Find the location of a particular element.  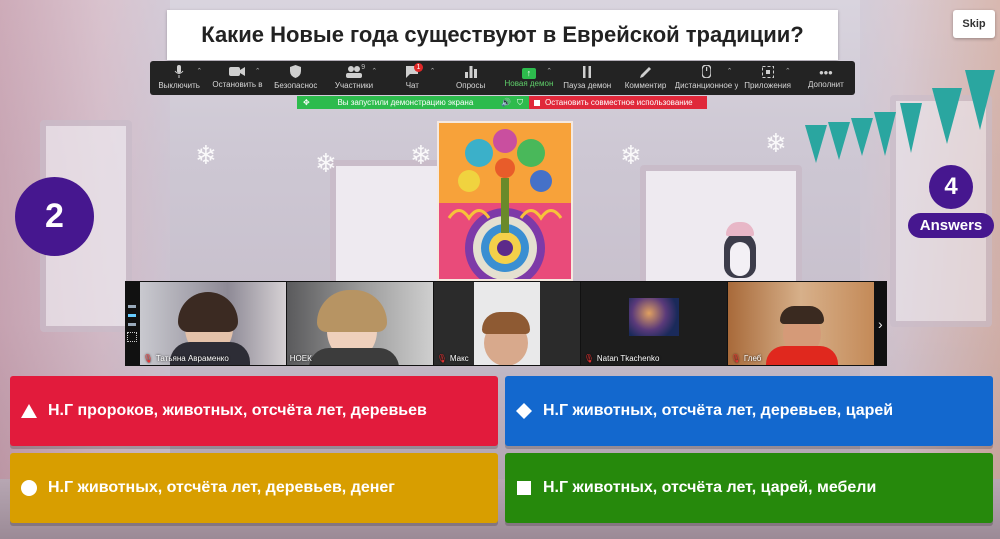

penguin-decoration is located at coordinates (740, 251).